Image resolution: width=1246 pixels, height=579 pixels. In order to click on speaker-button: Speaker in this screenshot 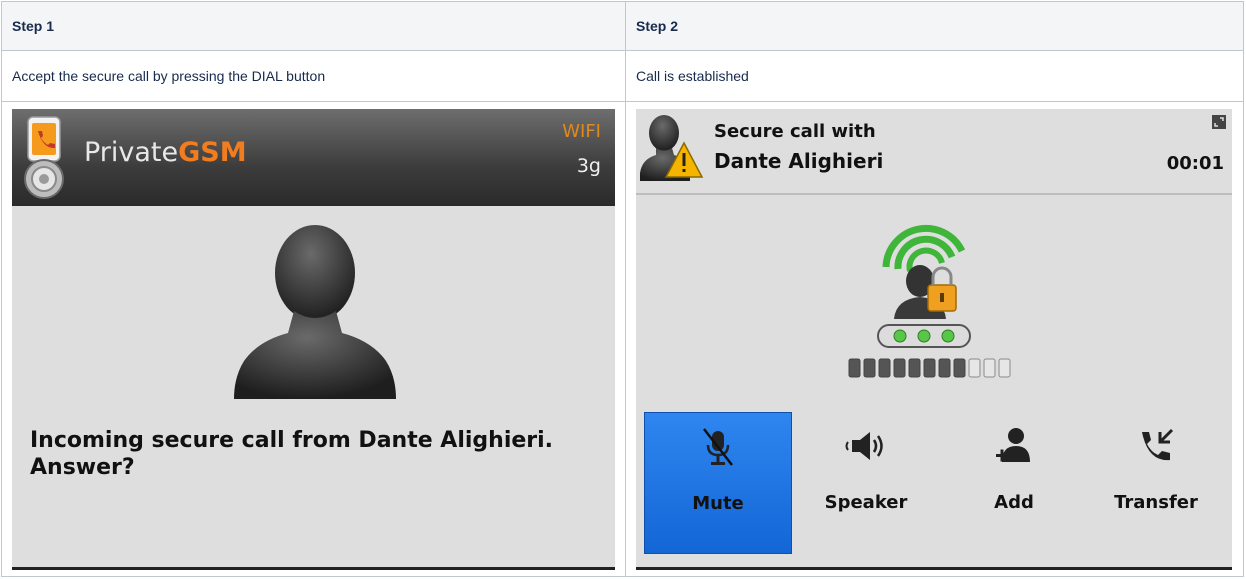, I will do `click(866, 483)`.